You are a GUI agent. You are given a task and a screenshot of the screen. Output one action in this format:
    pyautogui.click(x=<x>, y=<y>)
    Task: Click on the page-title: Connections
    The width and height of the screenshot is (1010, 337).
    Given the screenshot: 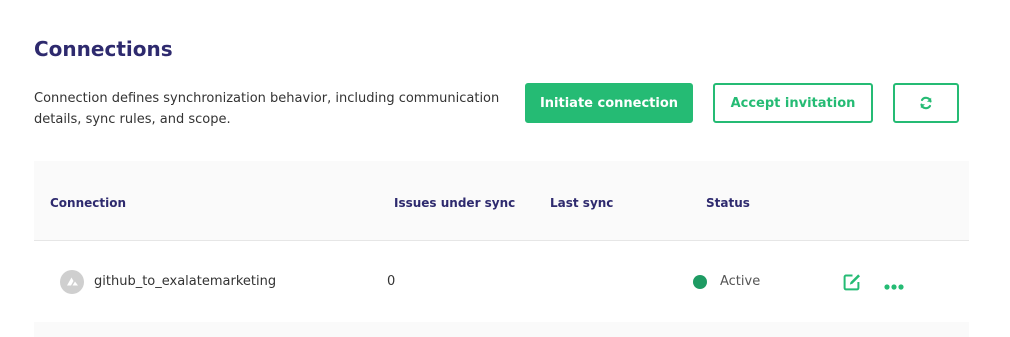 What is the action you would take?
    pyautogui.click(x=103, y=49)
    